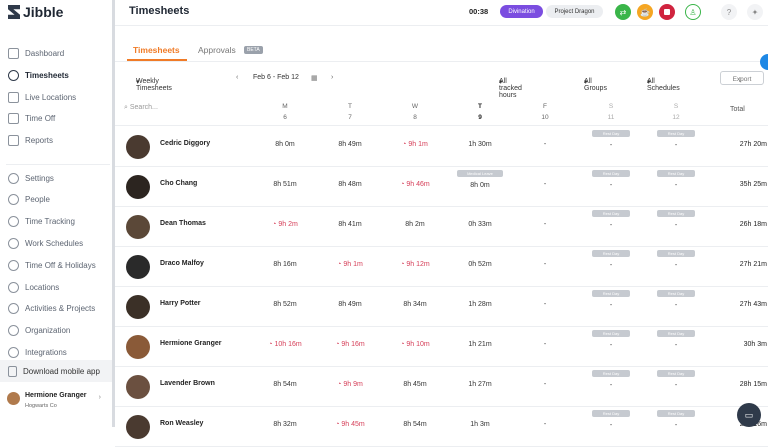 This screenshot has width=768, height=447. Describe the element at coordinates (285, 224) in the screenshot. I see `time-cell: ◔ 9h 2m` at that location.